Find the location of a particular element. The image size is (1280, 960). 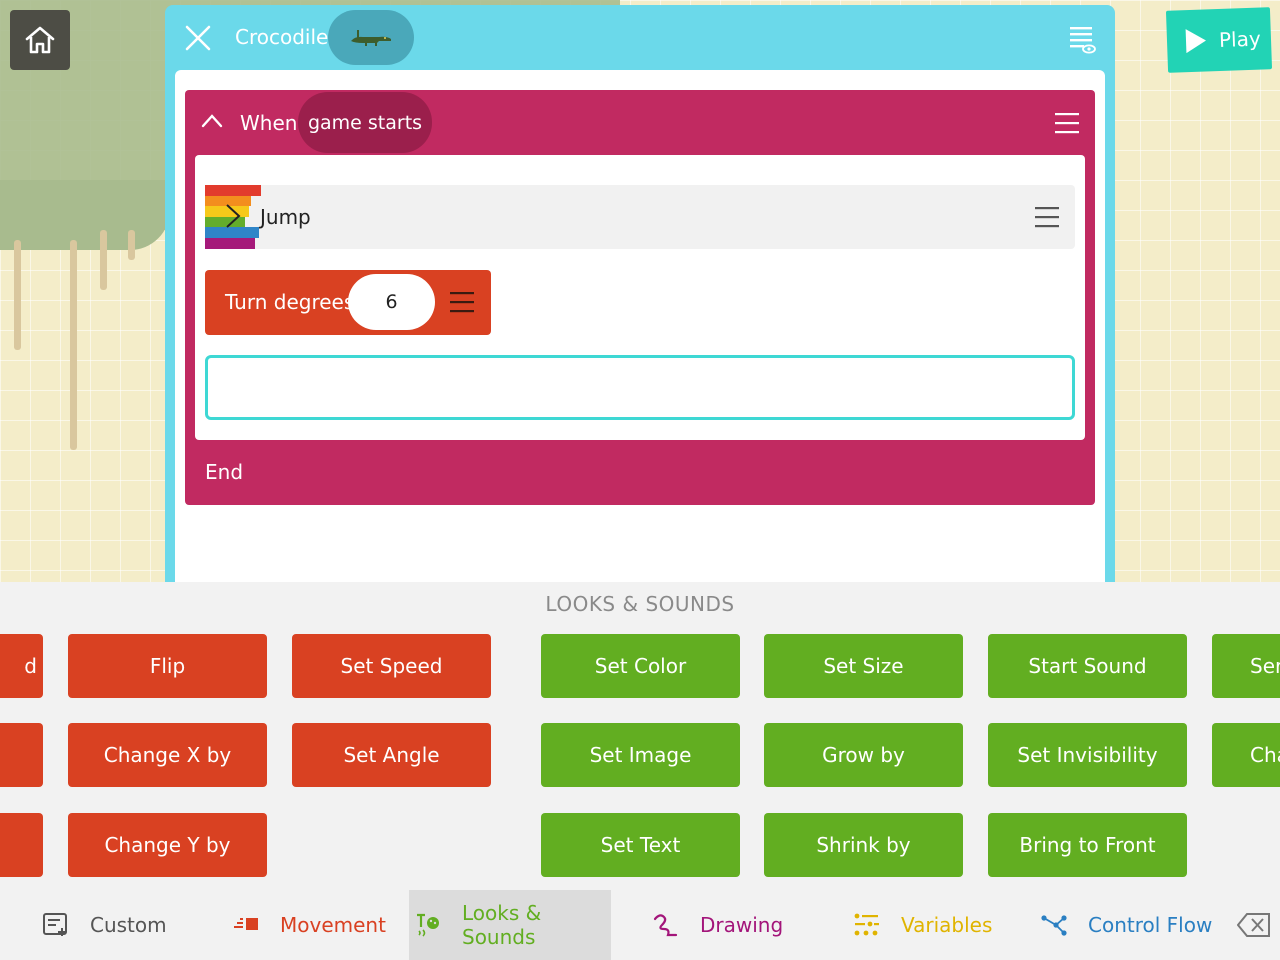

palette-block-label: Set Speed is located at coordinates (391, 666).